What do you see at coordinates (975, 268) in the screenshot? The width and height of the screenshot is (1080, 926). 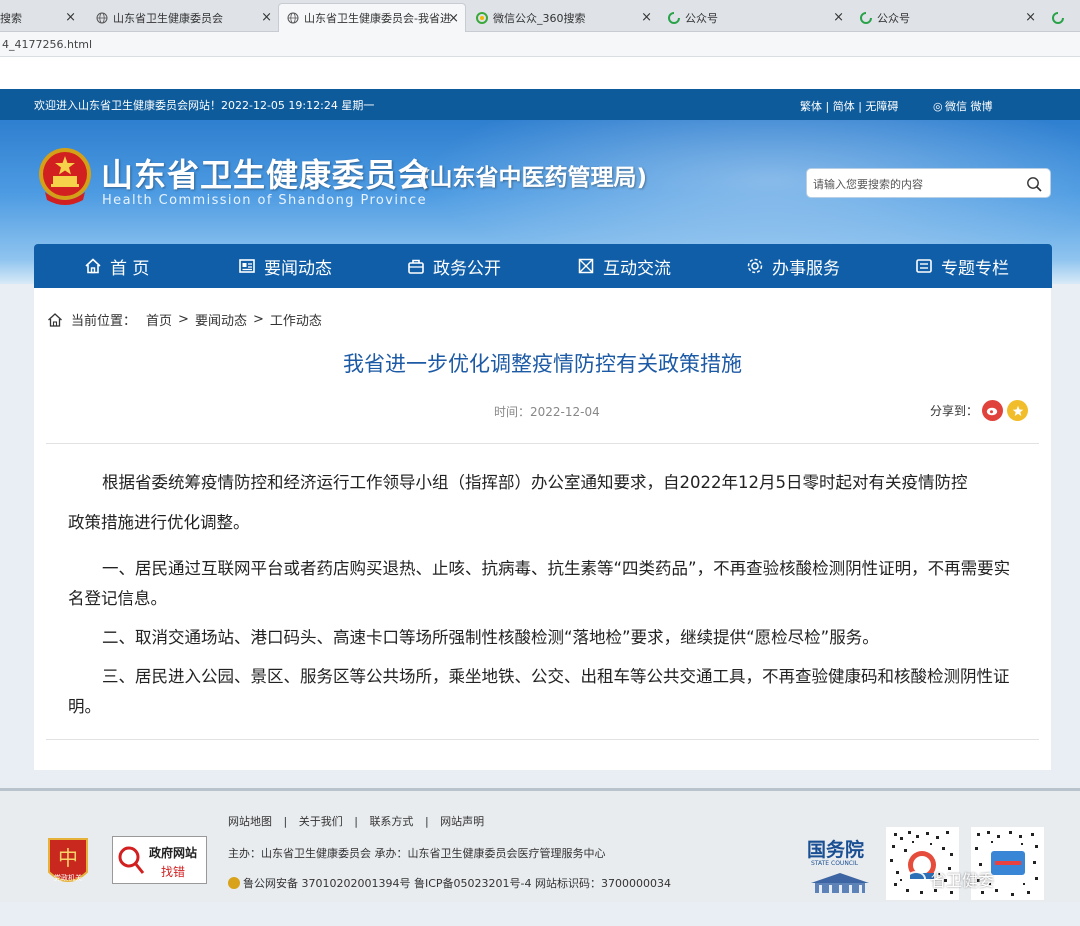 I see `nav-label: 专题专栏` at bounding box center [975, 268].